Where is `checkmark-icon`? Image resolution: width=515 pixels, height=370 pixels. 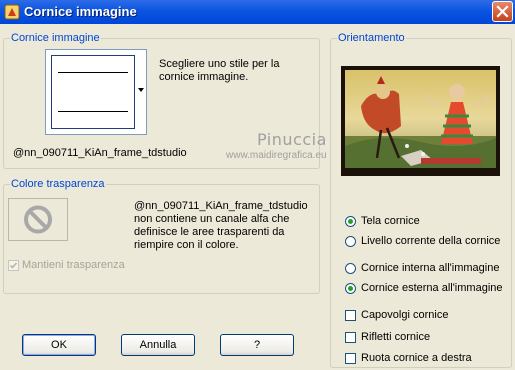
checkmark-icon is located at coordinates (13, 265).